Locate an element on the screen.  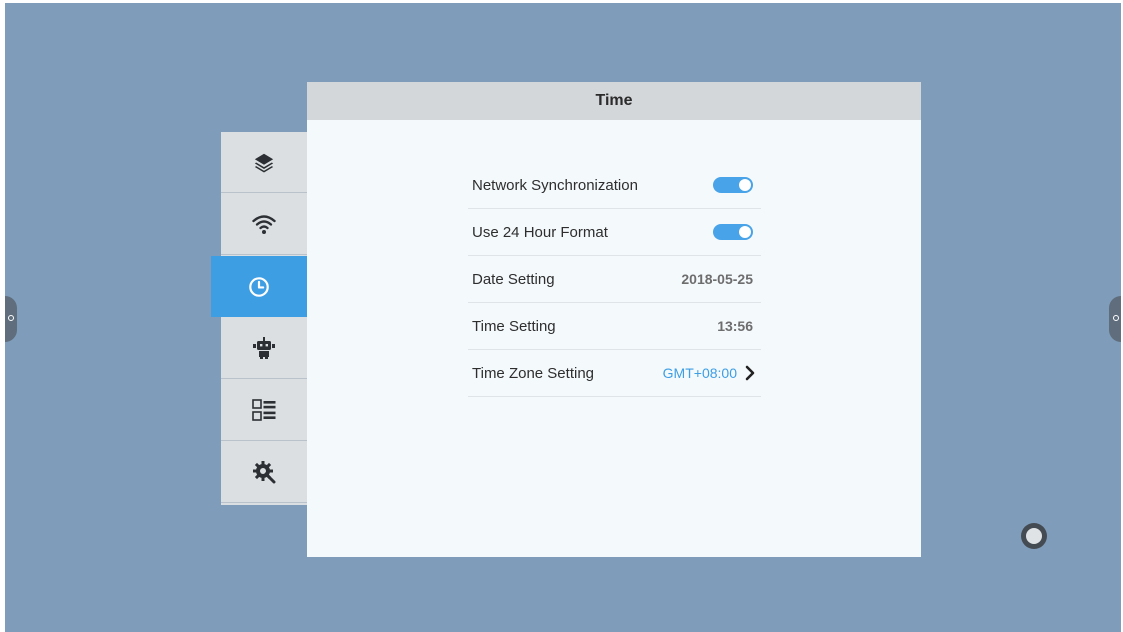
time-setting-row: Time Setting 13:56 is located at coordinates (614, 326).